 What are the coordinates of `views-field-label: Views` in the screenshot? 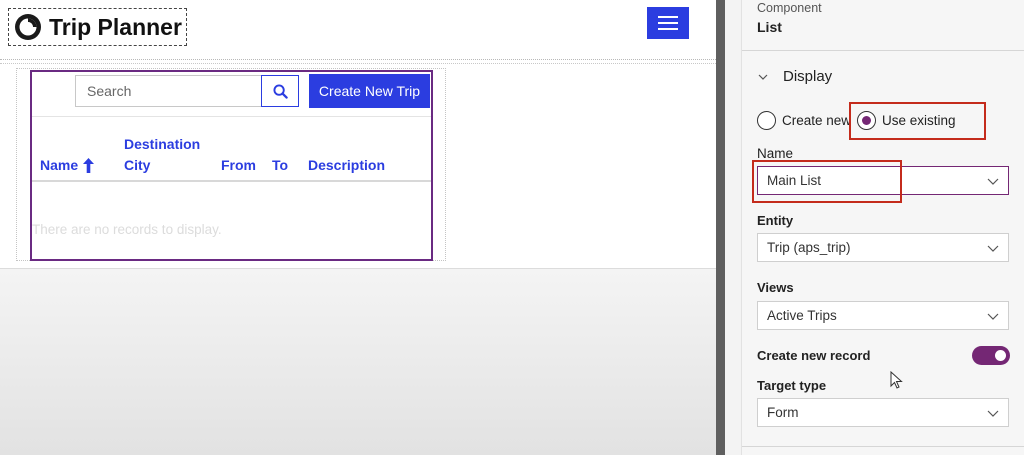 It's located at (775, 287).